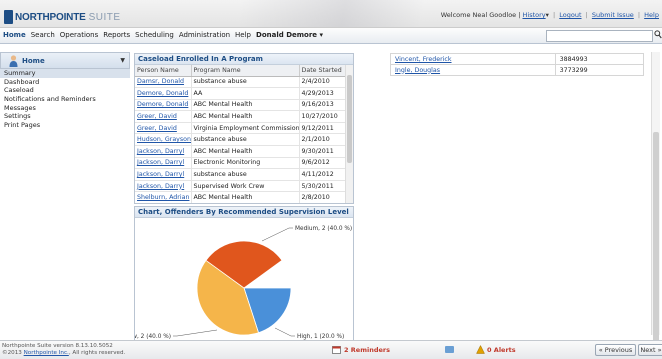 This screenshot has height=359, width=662. What do you see at coordinates (204, 35) in the screenshot?
I see `menu-administration: Administration` at bounding box center [204, 35].